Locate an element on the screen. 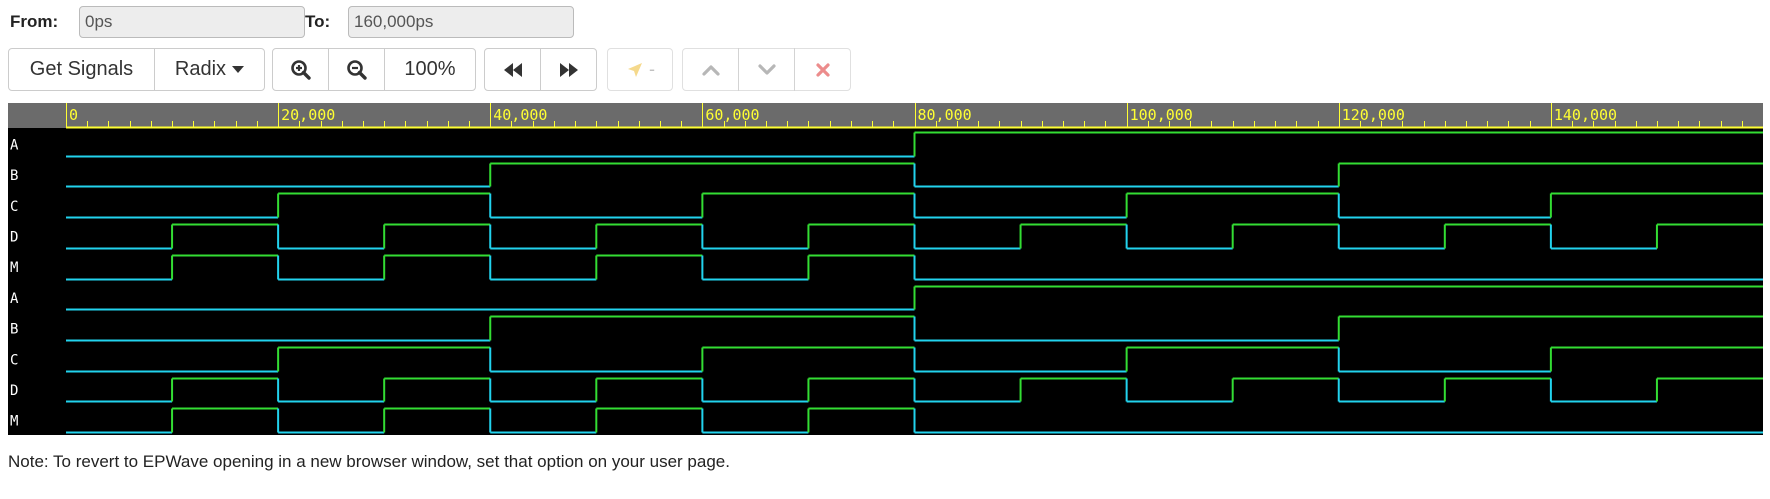 The image size is (1770, 499). chevron-up-icon is located at coordinates (710, 70).